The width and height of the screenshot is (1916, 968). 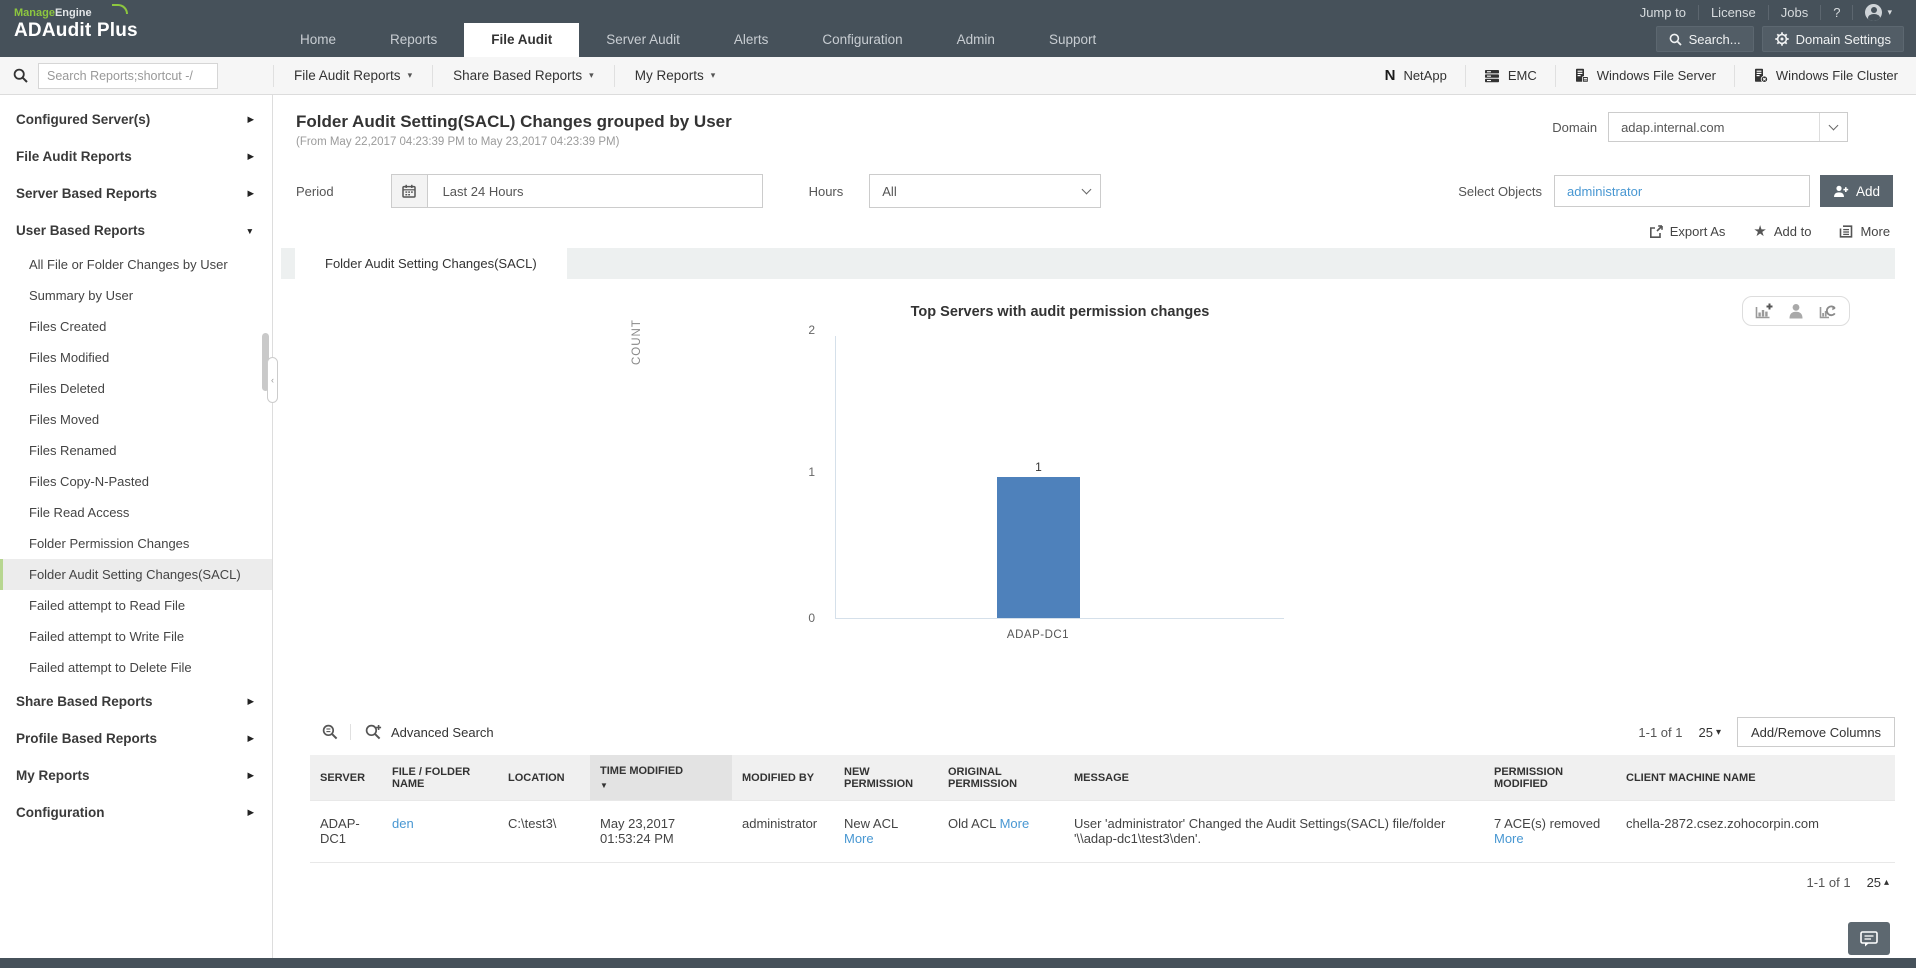 What do you see at coordinates (136, 812) in the screenshot?
I see `sidebar-section: Configuration ▶` at bounding box center [136, 812].